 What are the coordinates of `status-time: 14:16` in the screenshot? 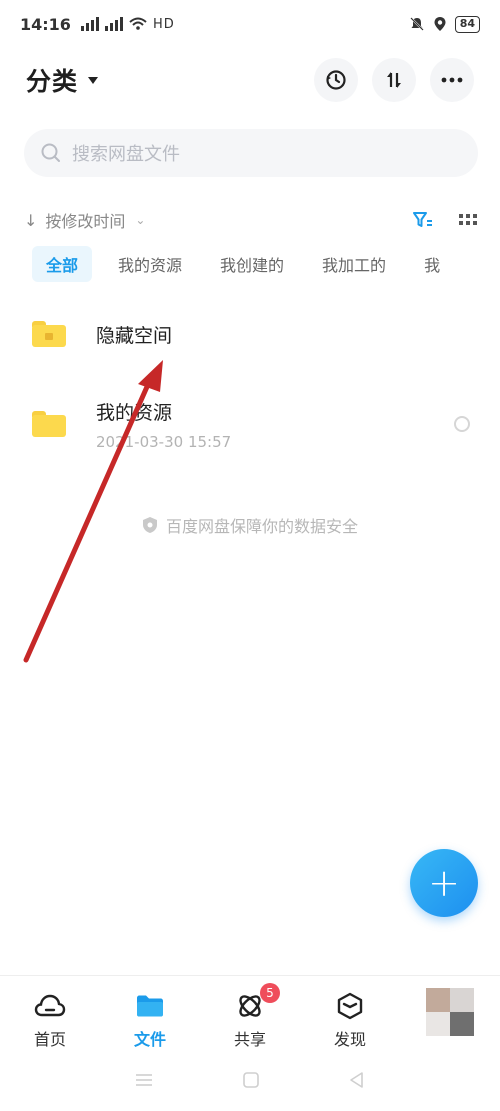 It's located at (45, 24).